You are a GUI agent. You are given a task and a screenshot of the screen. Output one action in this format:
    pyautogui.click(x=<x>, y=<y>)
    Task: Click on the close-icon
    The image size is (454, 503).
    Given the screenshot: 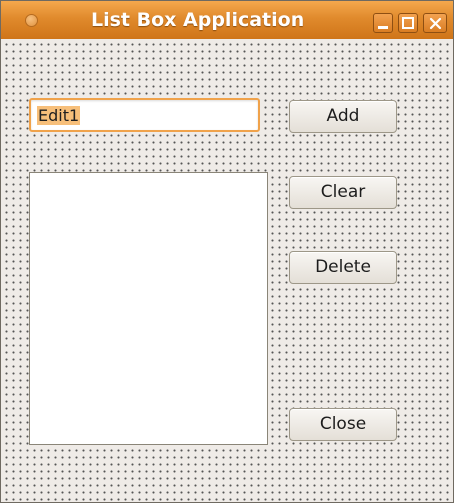 What is the action you would take?
    pyautogui.click(x=435, y=23)
    